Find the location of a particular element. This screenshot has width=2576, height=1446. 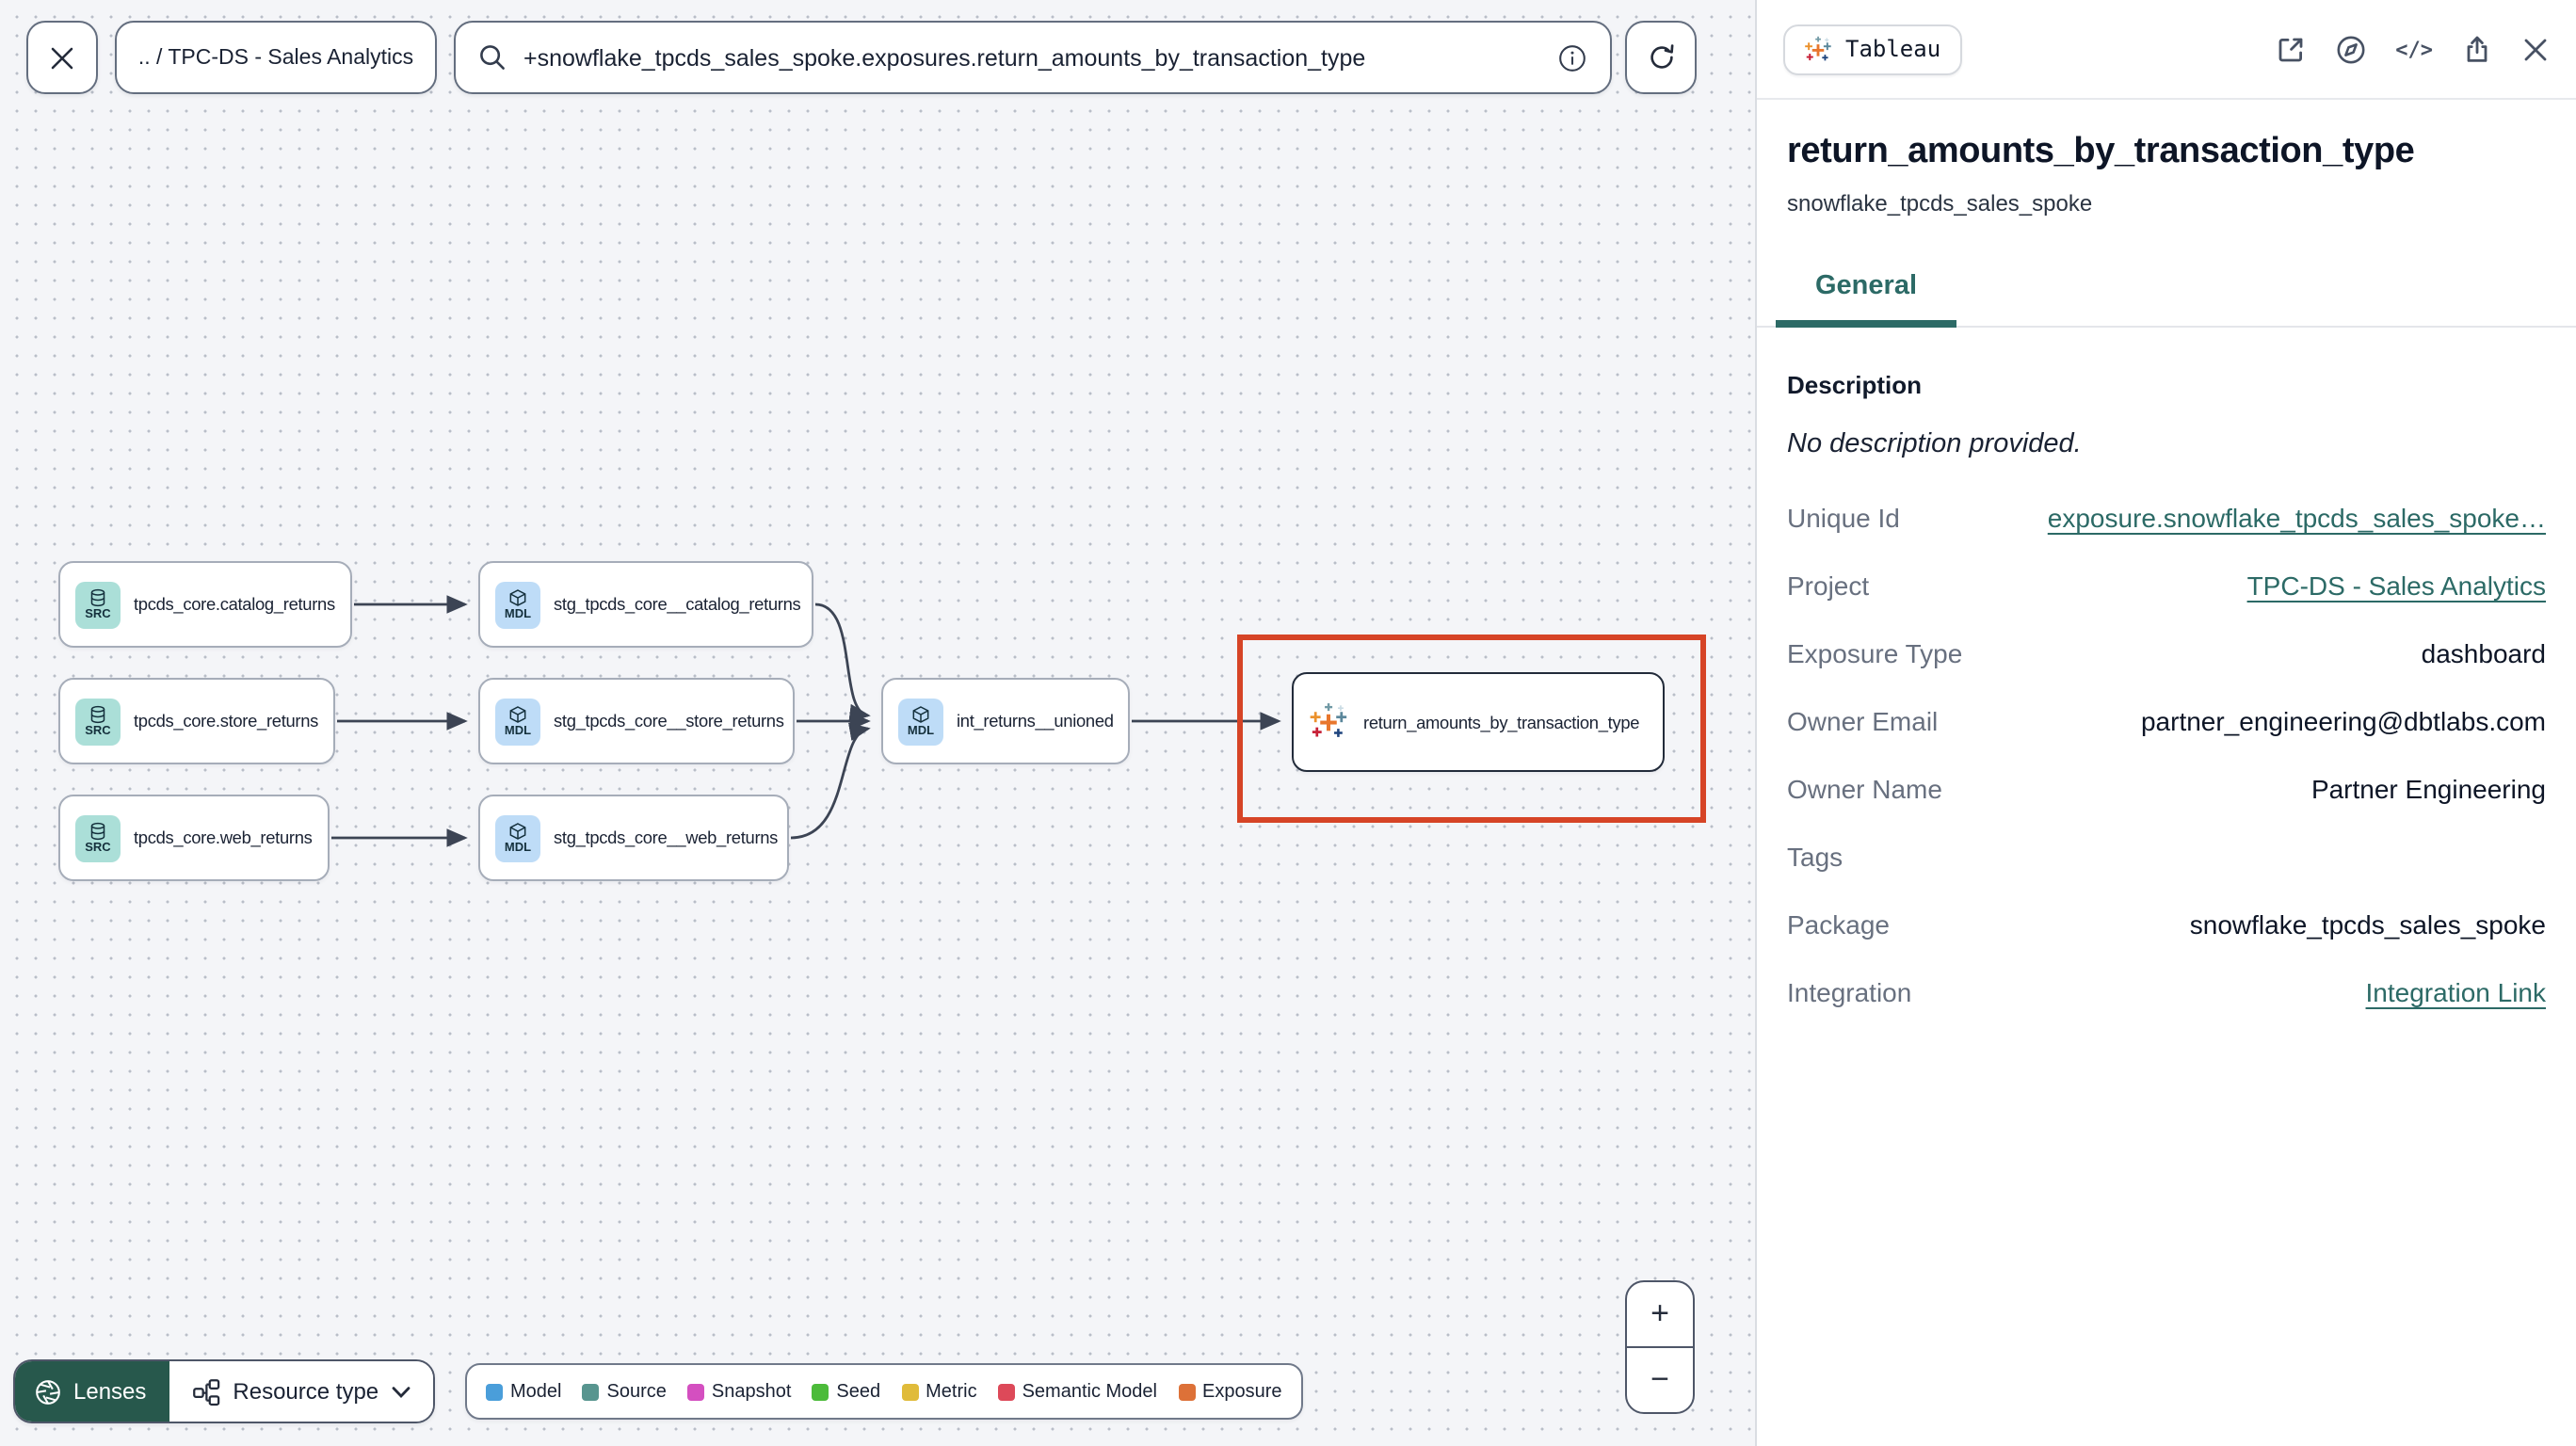

detail-label: Unique Id is located at coordinates (1843, 518).